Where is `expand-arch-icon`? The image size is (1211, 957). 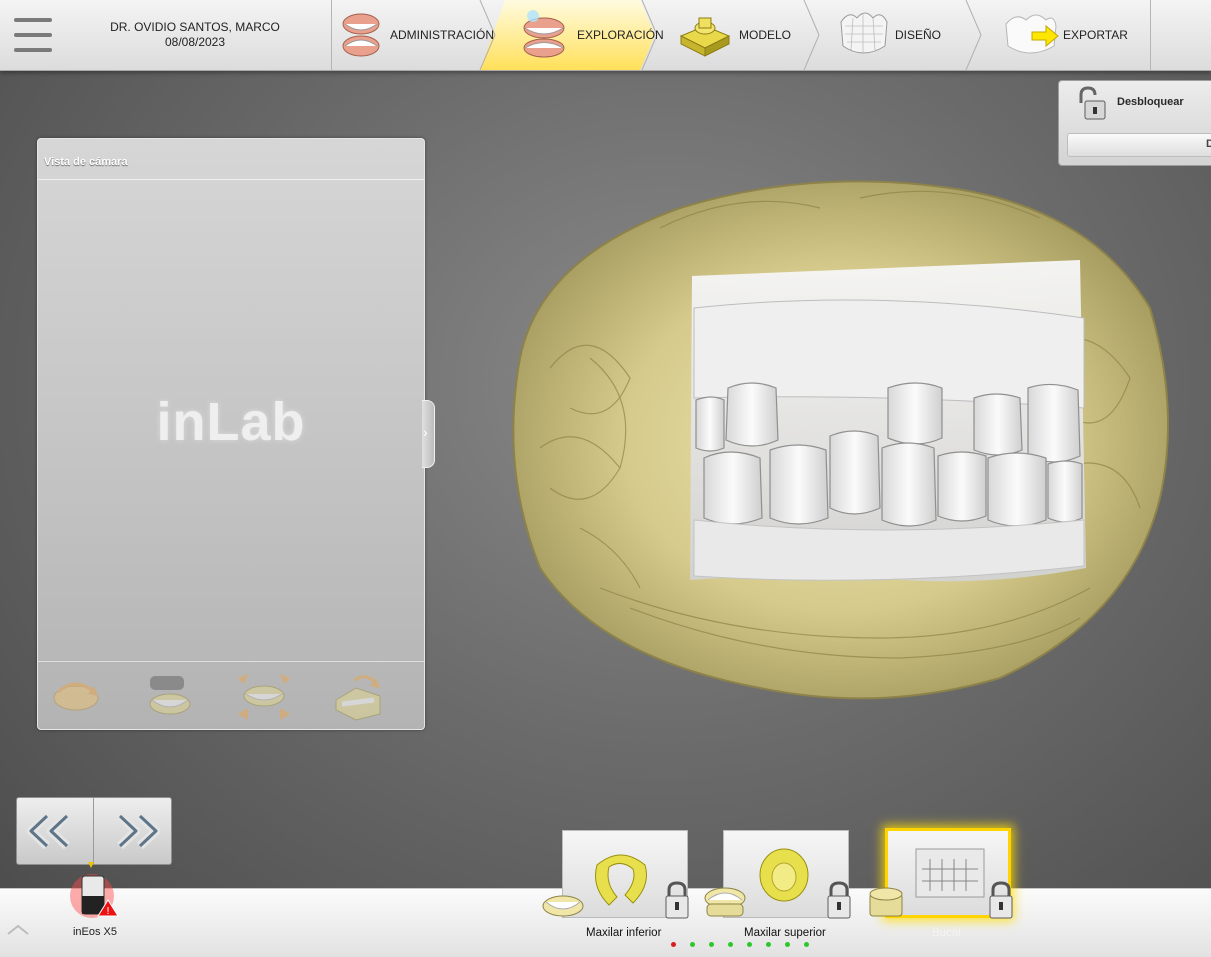
expand-arch-icon is located at coordinates (264, 696).